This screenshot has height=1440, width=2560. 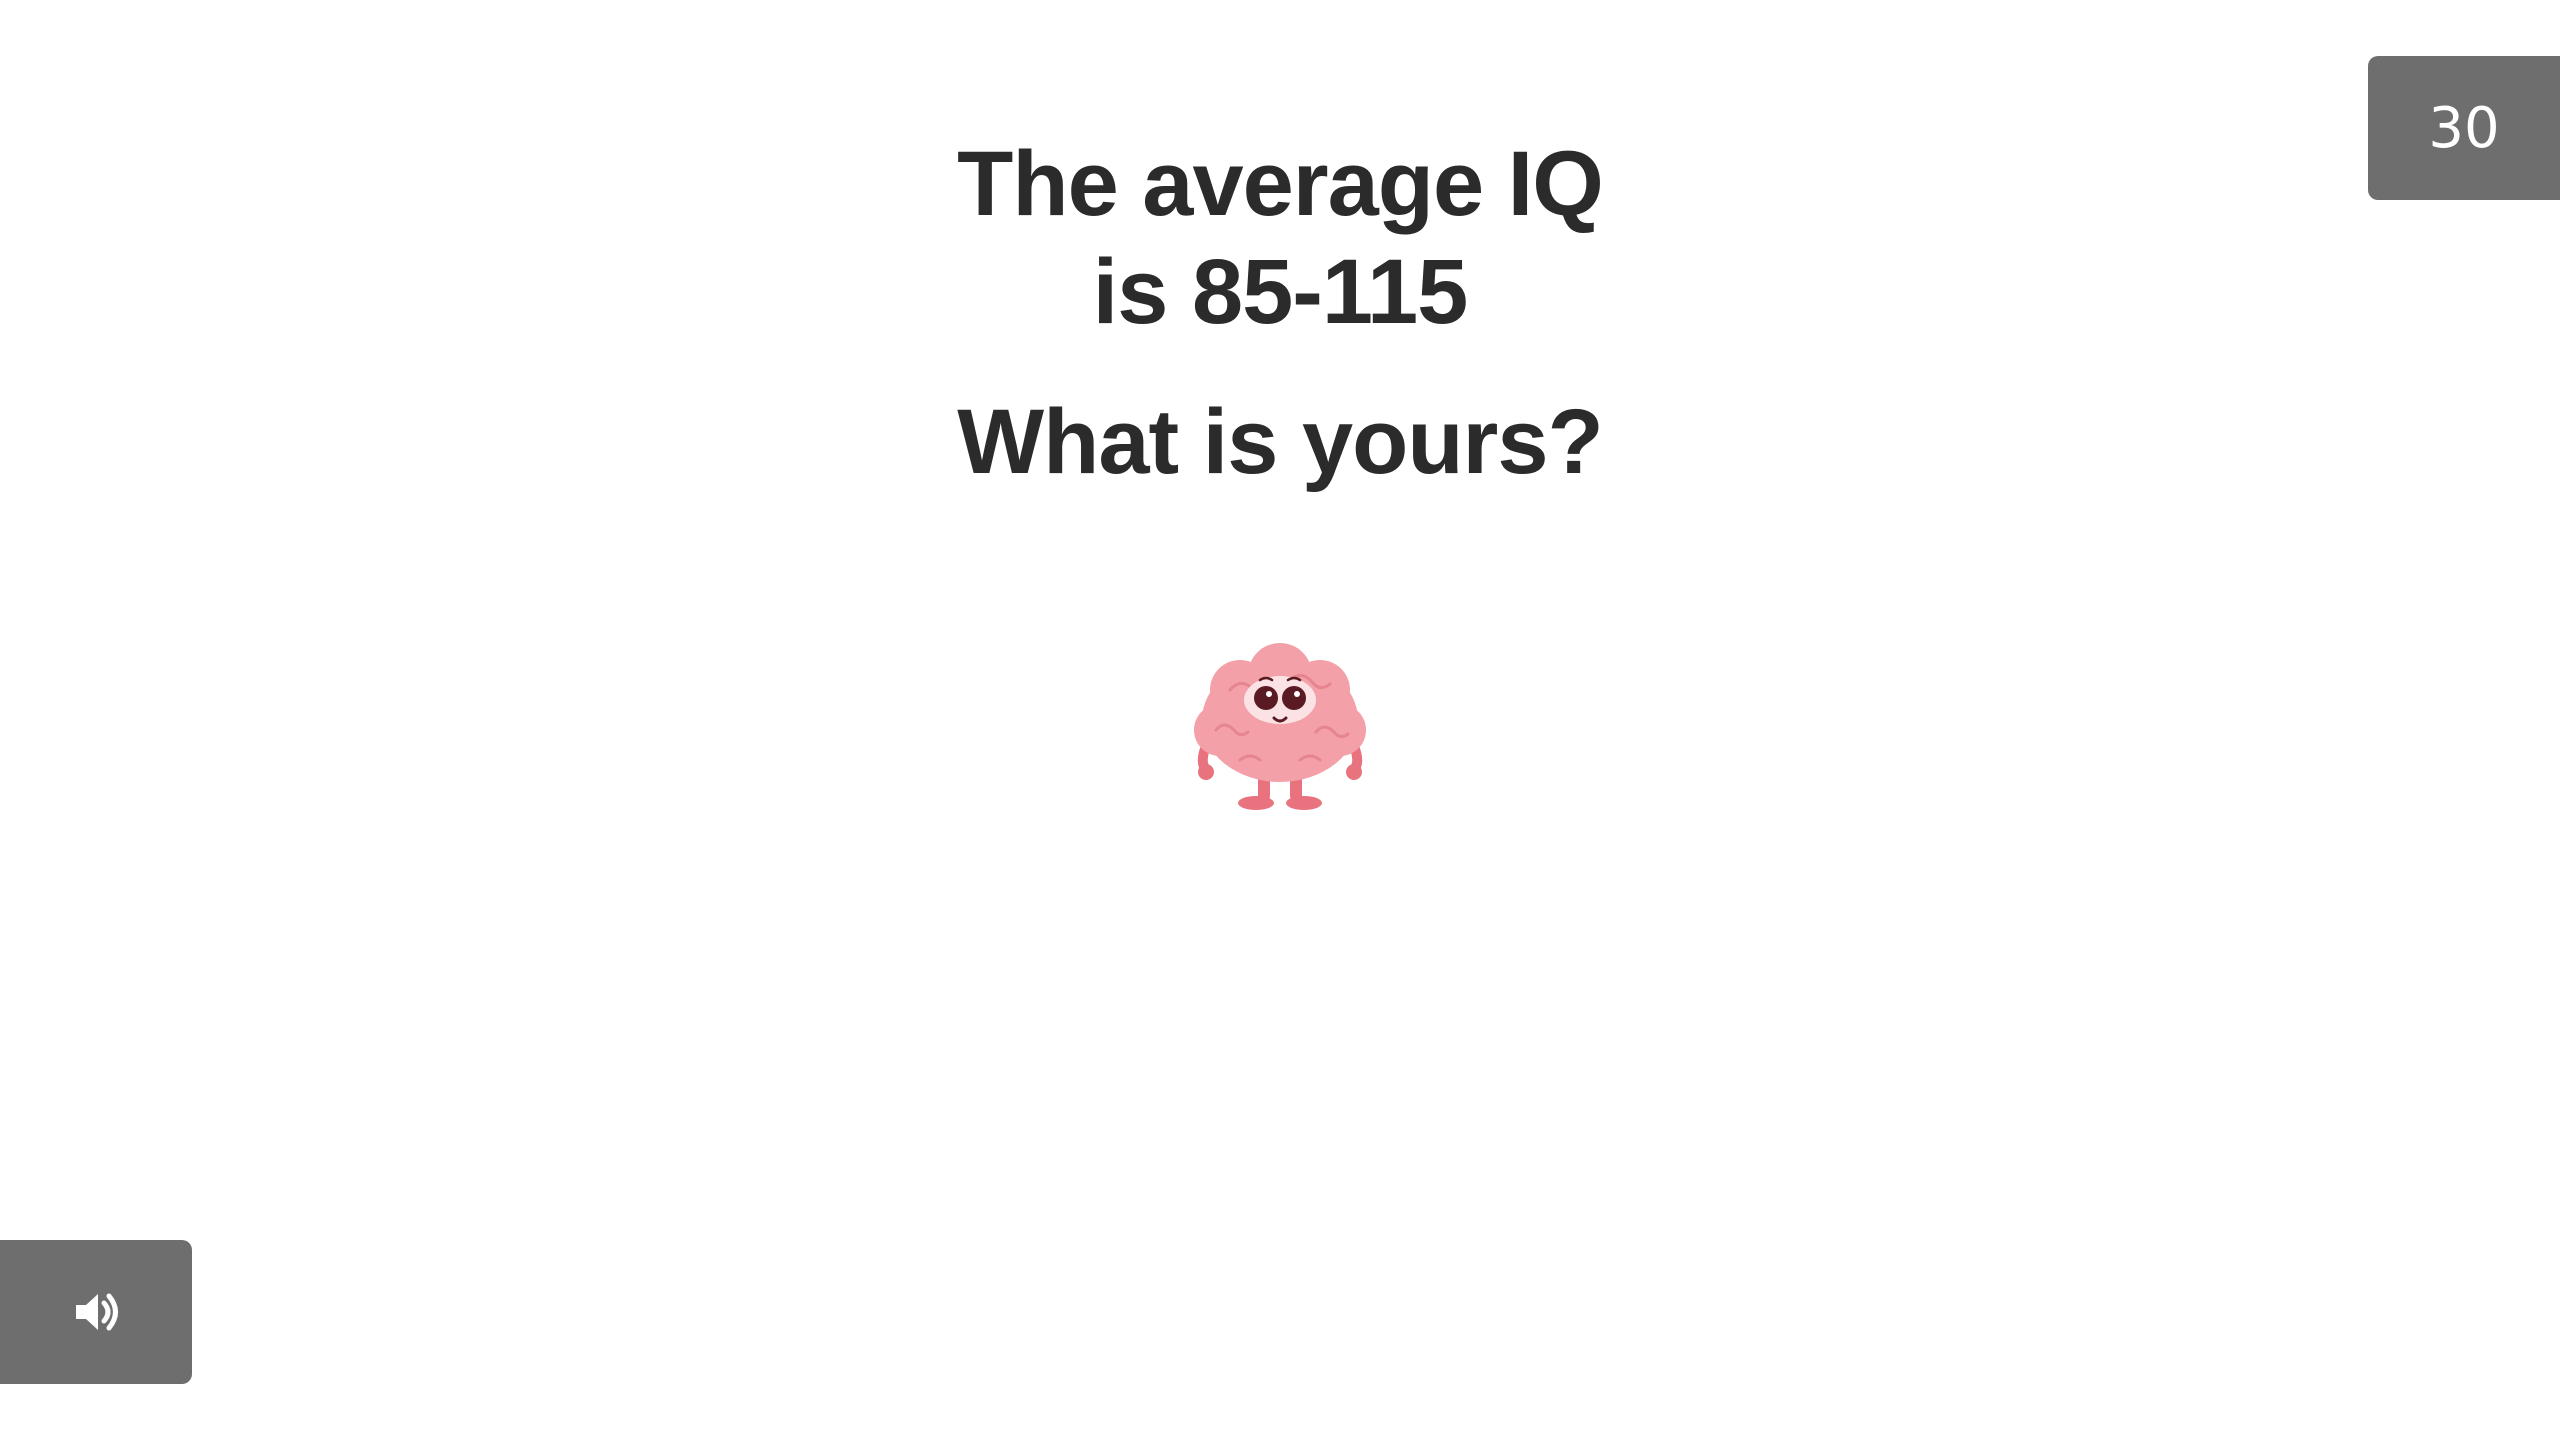 I want to click on speaker-volume-icon, so click(x=97, y=1312).